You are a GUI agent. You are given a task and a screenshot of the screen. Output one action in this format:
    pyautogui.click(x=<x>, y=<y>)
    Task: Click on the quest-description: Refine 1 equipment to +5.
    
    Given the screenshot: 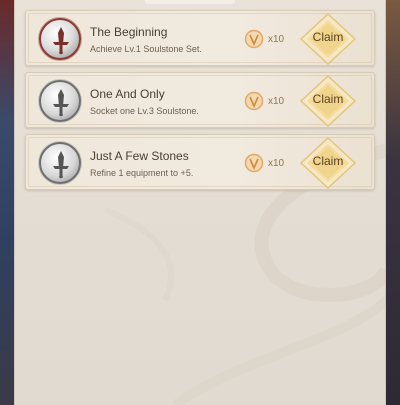 What is the action you would take?
    pyautogui.click(x=142, y=173)
    